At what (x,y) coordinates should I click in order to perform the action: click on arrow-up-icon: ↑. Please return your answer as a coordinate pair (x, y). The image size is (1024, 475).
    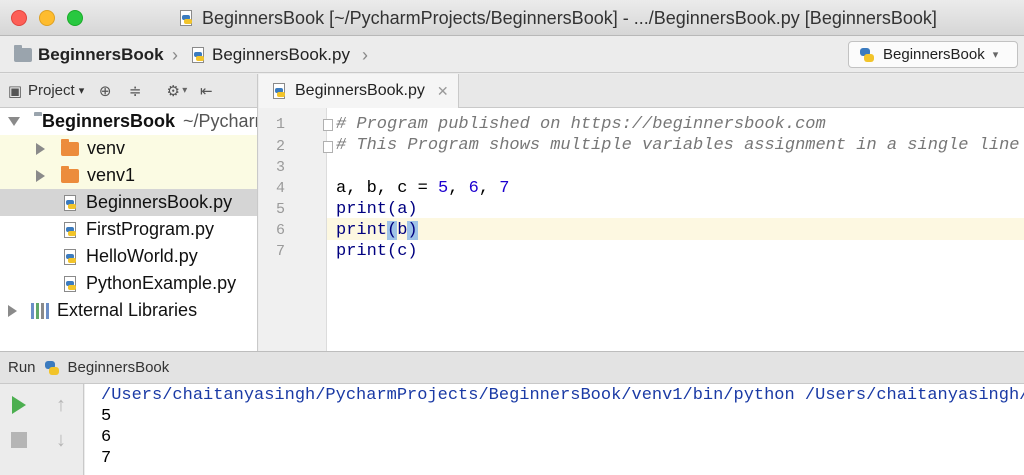
    Looking at the image, I should click on (61, 404).